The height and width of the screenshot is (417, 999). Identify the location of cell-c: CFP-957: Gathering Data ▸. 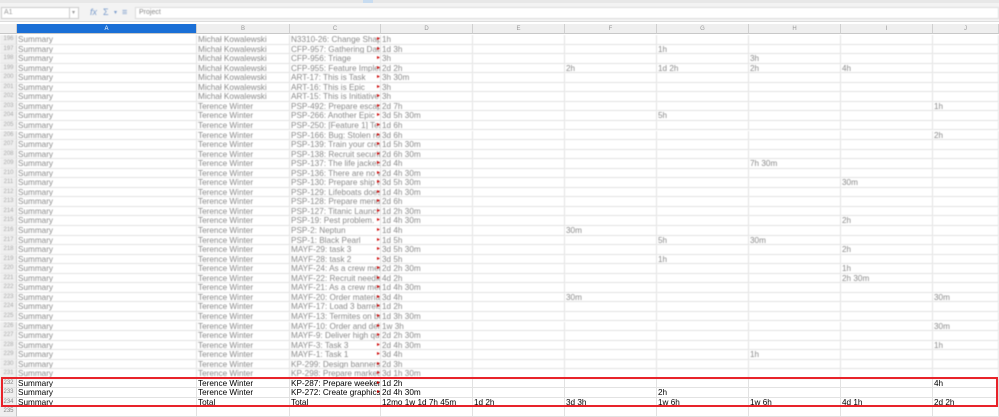
(335, 49).